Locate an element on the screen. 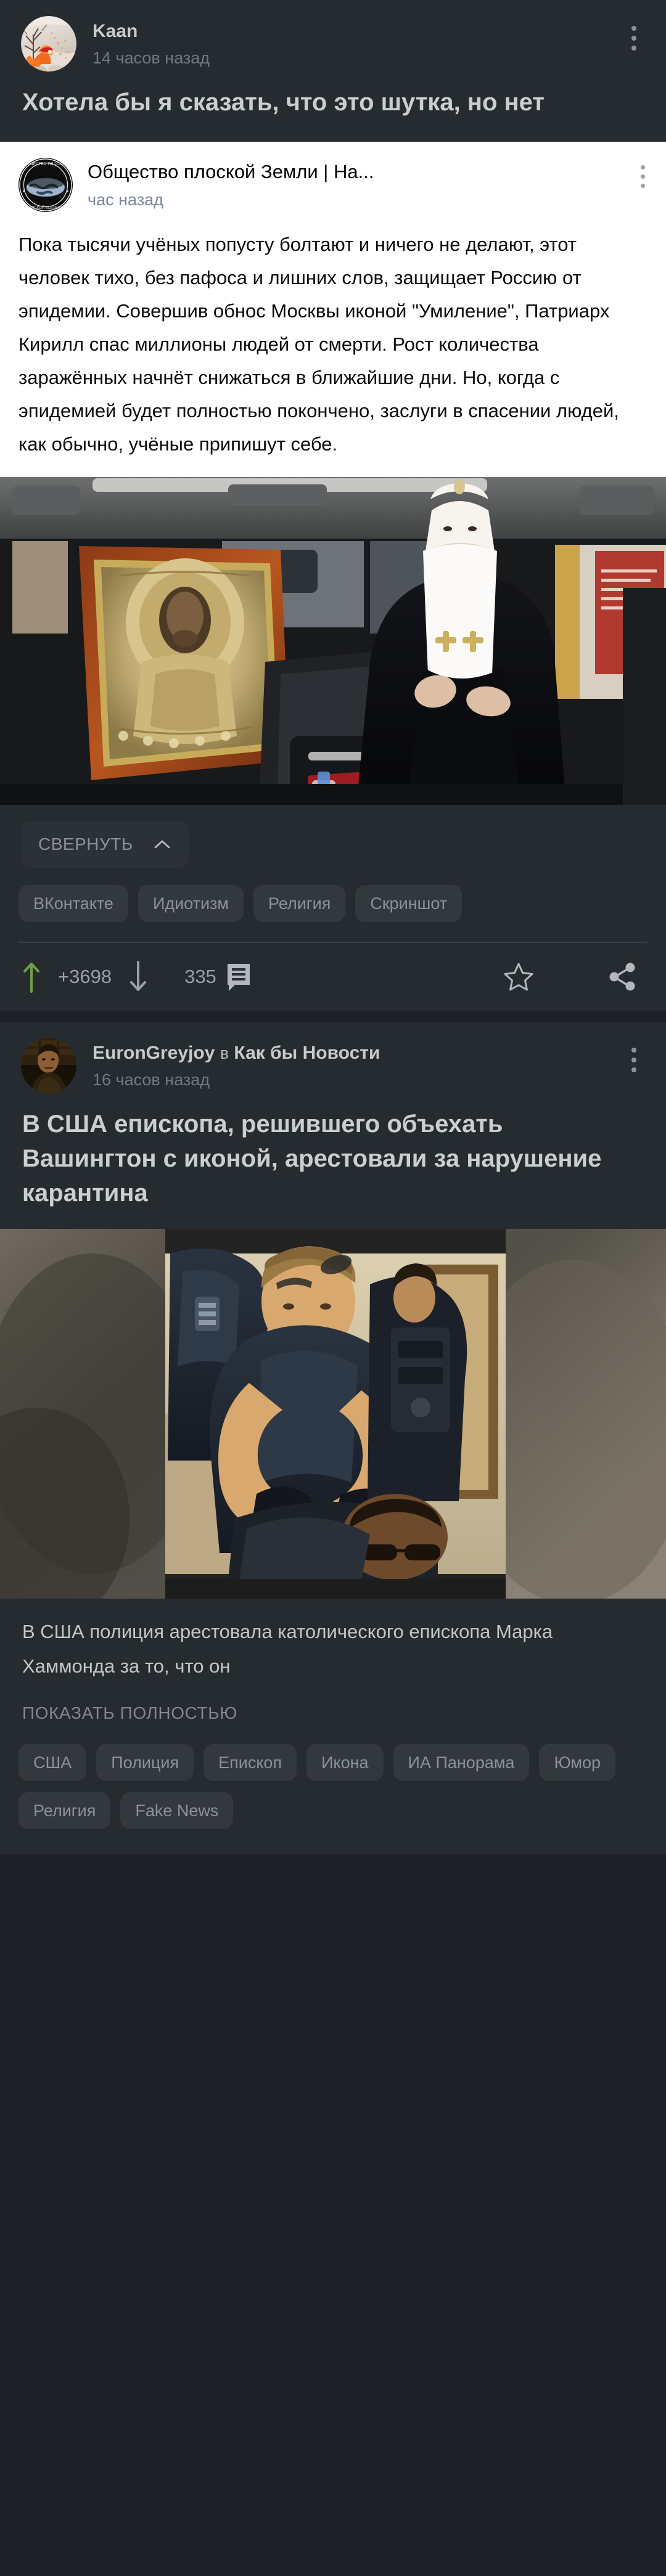 The height and width of the screenshot is (2576, 666). author-name: EuronGreyjoy is located at coordinates (154, 1053).